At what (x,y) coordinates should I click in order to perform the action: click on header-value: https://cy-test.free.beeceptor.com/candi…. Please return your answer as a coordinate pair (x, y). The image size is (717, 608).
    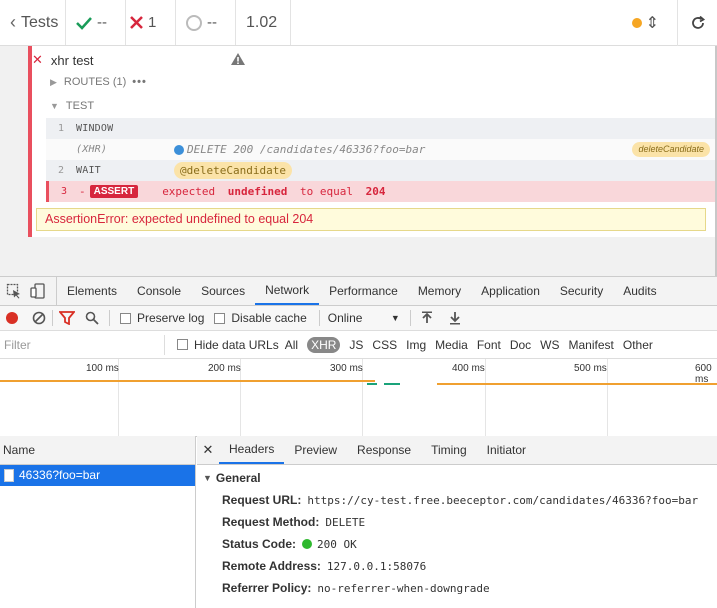
    Looking at the image, I should click on (503, 500).